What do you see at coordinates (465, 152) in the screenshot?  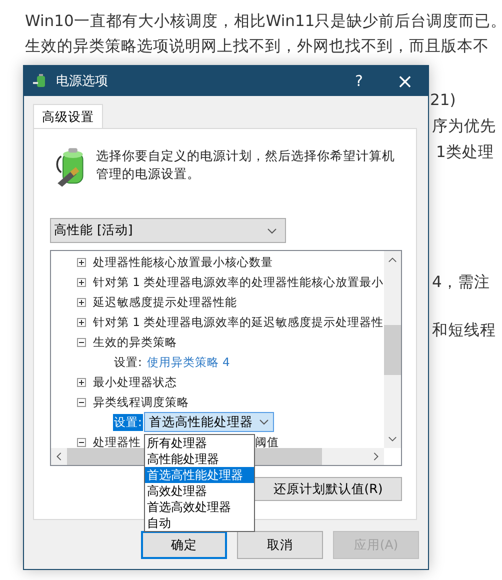 I see `article-text: 1类处理` at bounding box center [465, 152].